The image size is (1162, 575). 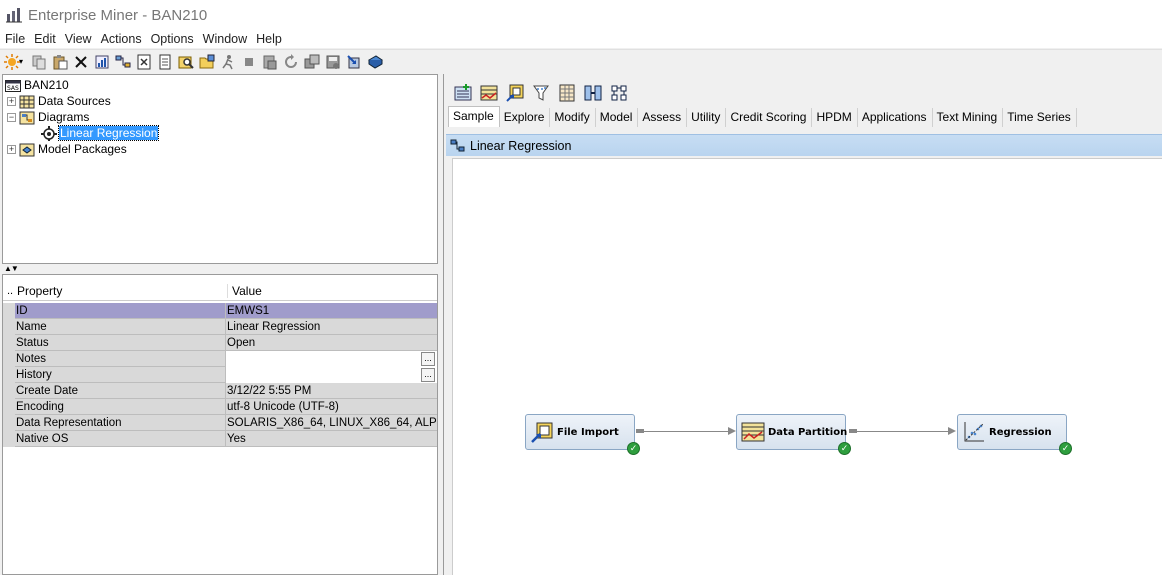 What do you see at coordinates (220, 310) in the screenshot?
I see `property-row-id: ID EMWS1` at bounding box center [220, 310].